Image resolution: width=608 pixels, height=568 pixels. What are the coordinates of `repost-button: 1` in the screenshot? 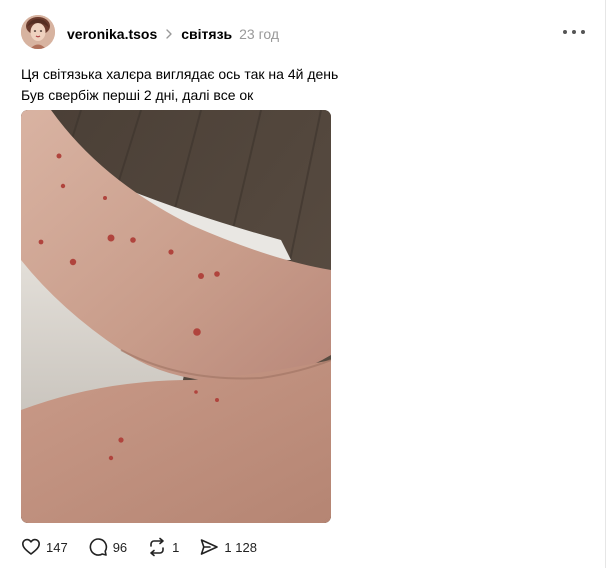 It's located at (163, 547).